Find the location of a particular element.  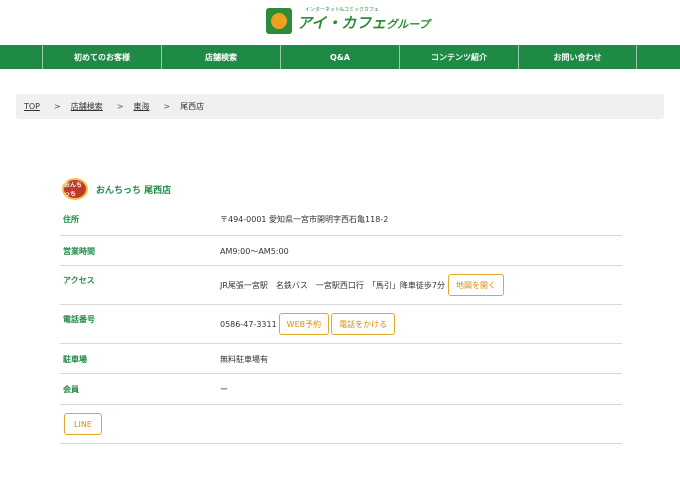

access-value-group: JR尾張一宮駅 名鉄バス 一宮駅西口行 「馬引」降車徒歩7分 地図を開く is located at coordinates (362, 285).